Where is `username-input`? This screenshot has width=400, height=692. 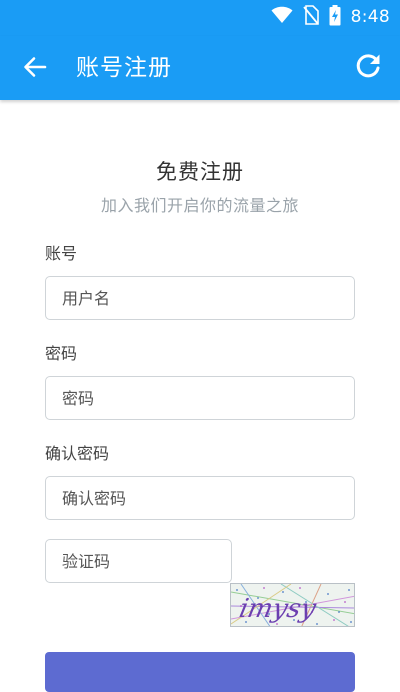
username-input is located at coordinates (200, 298).